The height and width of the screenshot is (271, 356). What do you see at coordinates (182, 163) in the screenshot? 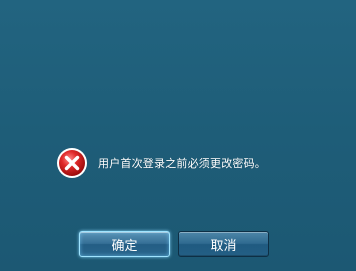
I see `error-message-text: 用户首次登录之前必须更改密码。` at bounding box center [182, 163].